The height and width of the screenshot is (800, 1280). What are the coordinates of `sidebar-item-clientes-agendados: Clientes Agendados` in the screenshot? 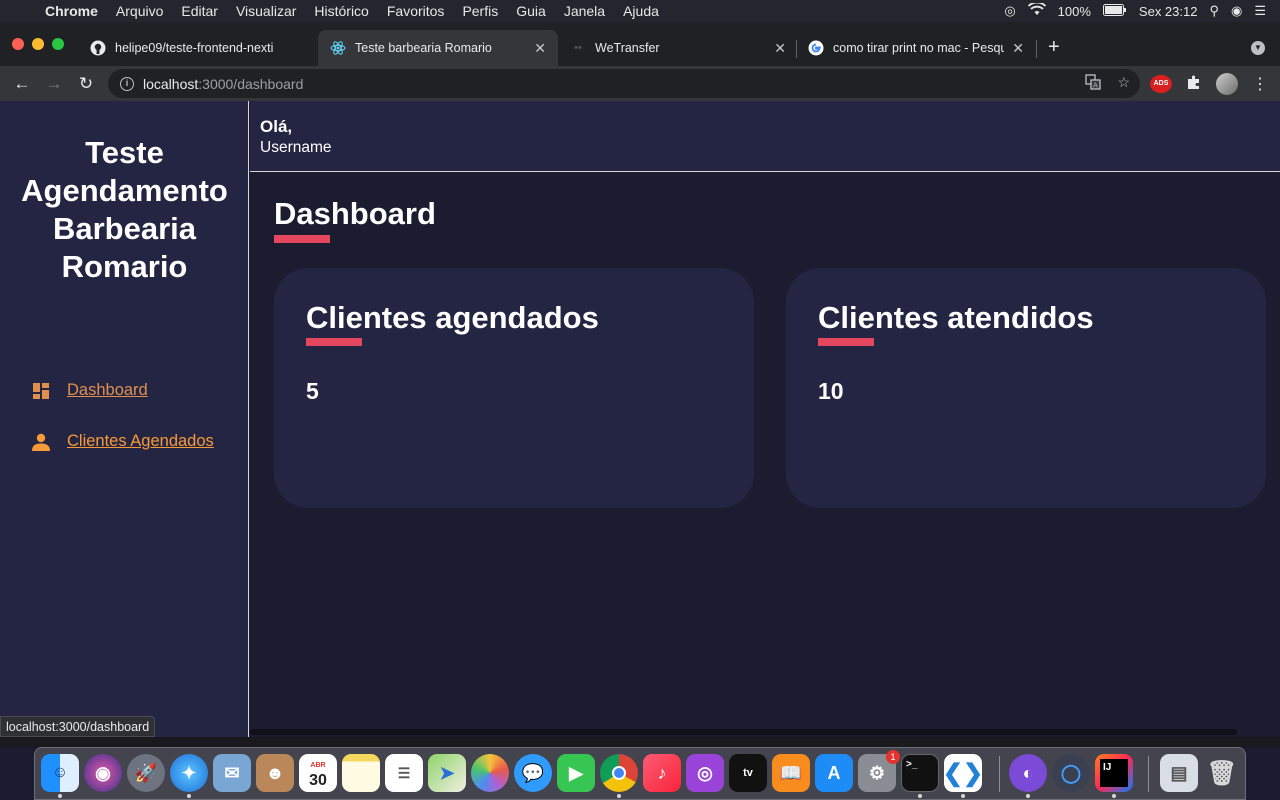 It's located at (123, 441).